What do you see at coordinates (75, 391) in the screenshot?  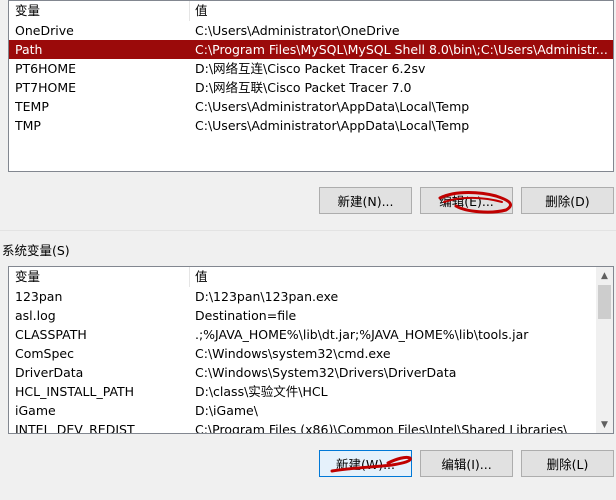 I see `variable-name: HCL_INSTALL_PATH` at bounding box center [75, 391].